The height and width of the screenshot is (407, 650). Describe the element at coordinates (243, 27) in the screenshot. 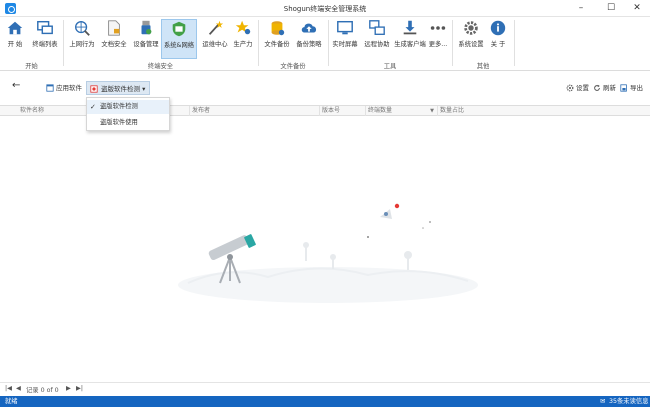

I see `star-person-icon` at that location.